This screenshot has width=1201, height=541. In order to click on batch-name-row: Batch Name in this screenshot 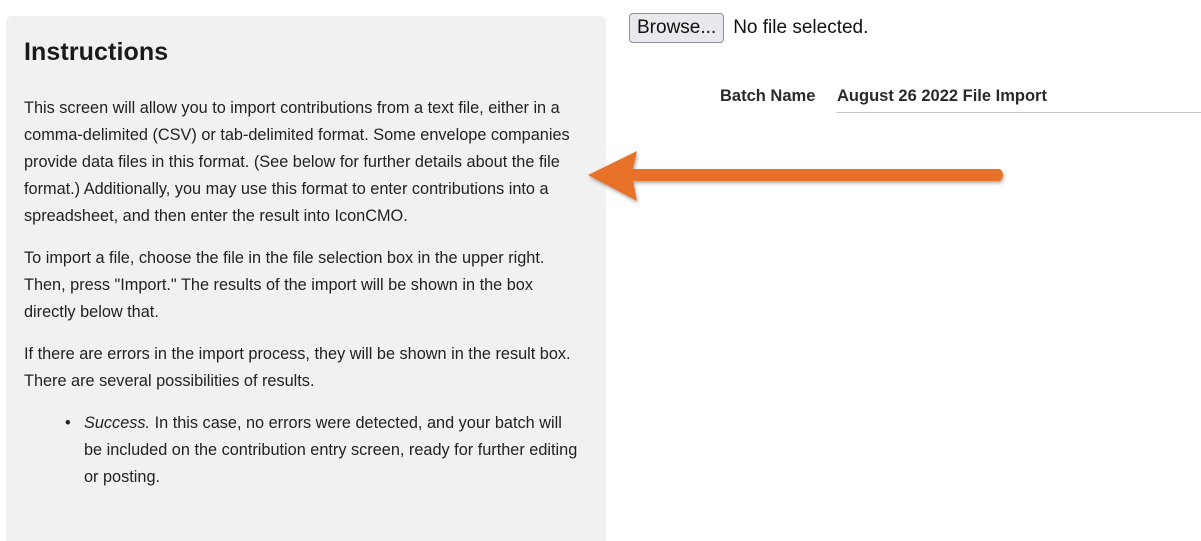, I will do `click(960, 99)`.